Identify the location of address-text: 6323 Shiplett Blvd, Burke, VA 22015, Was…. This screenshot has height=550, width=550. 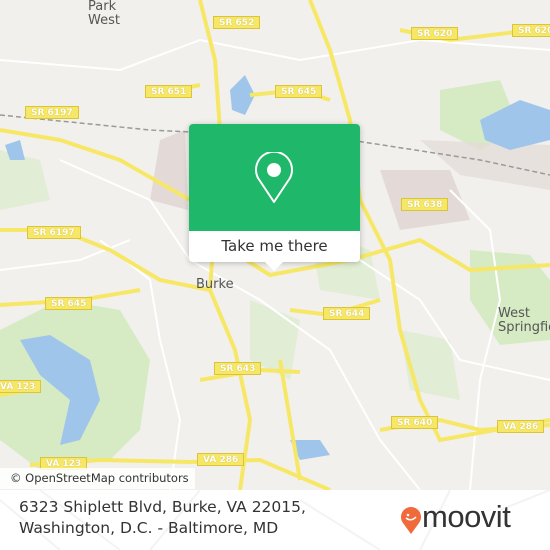
(162, 517).